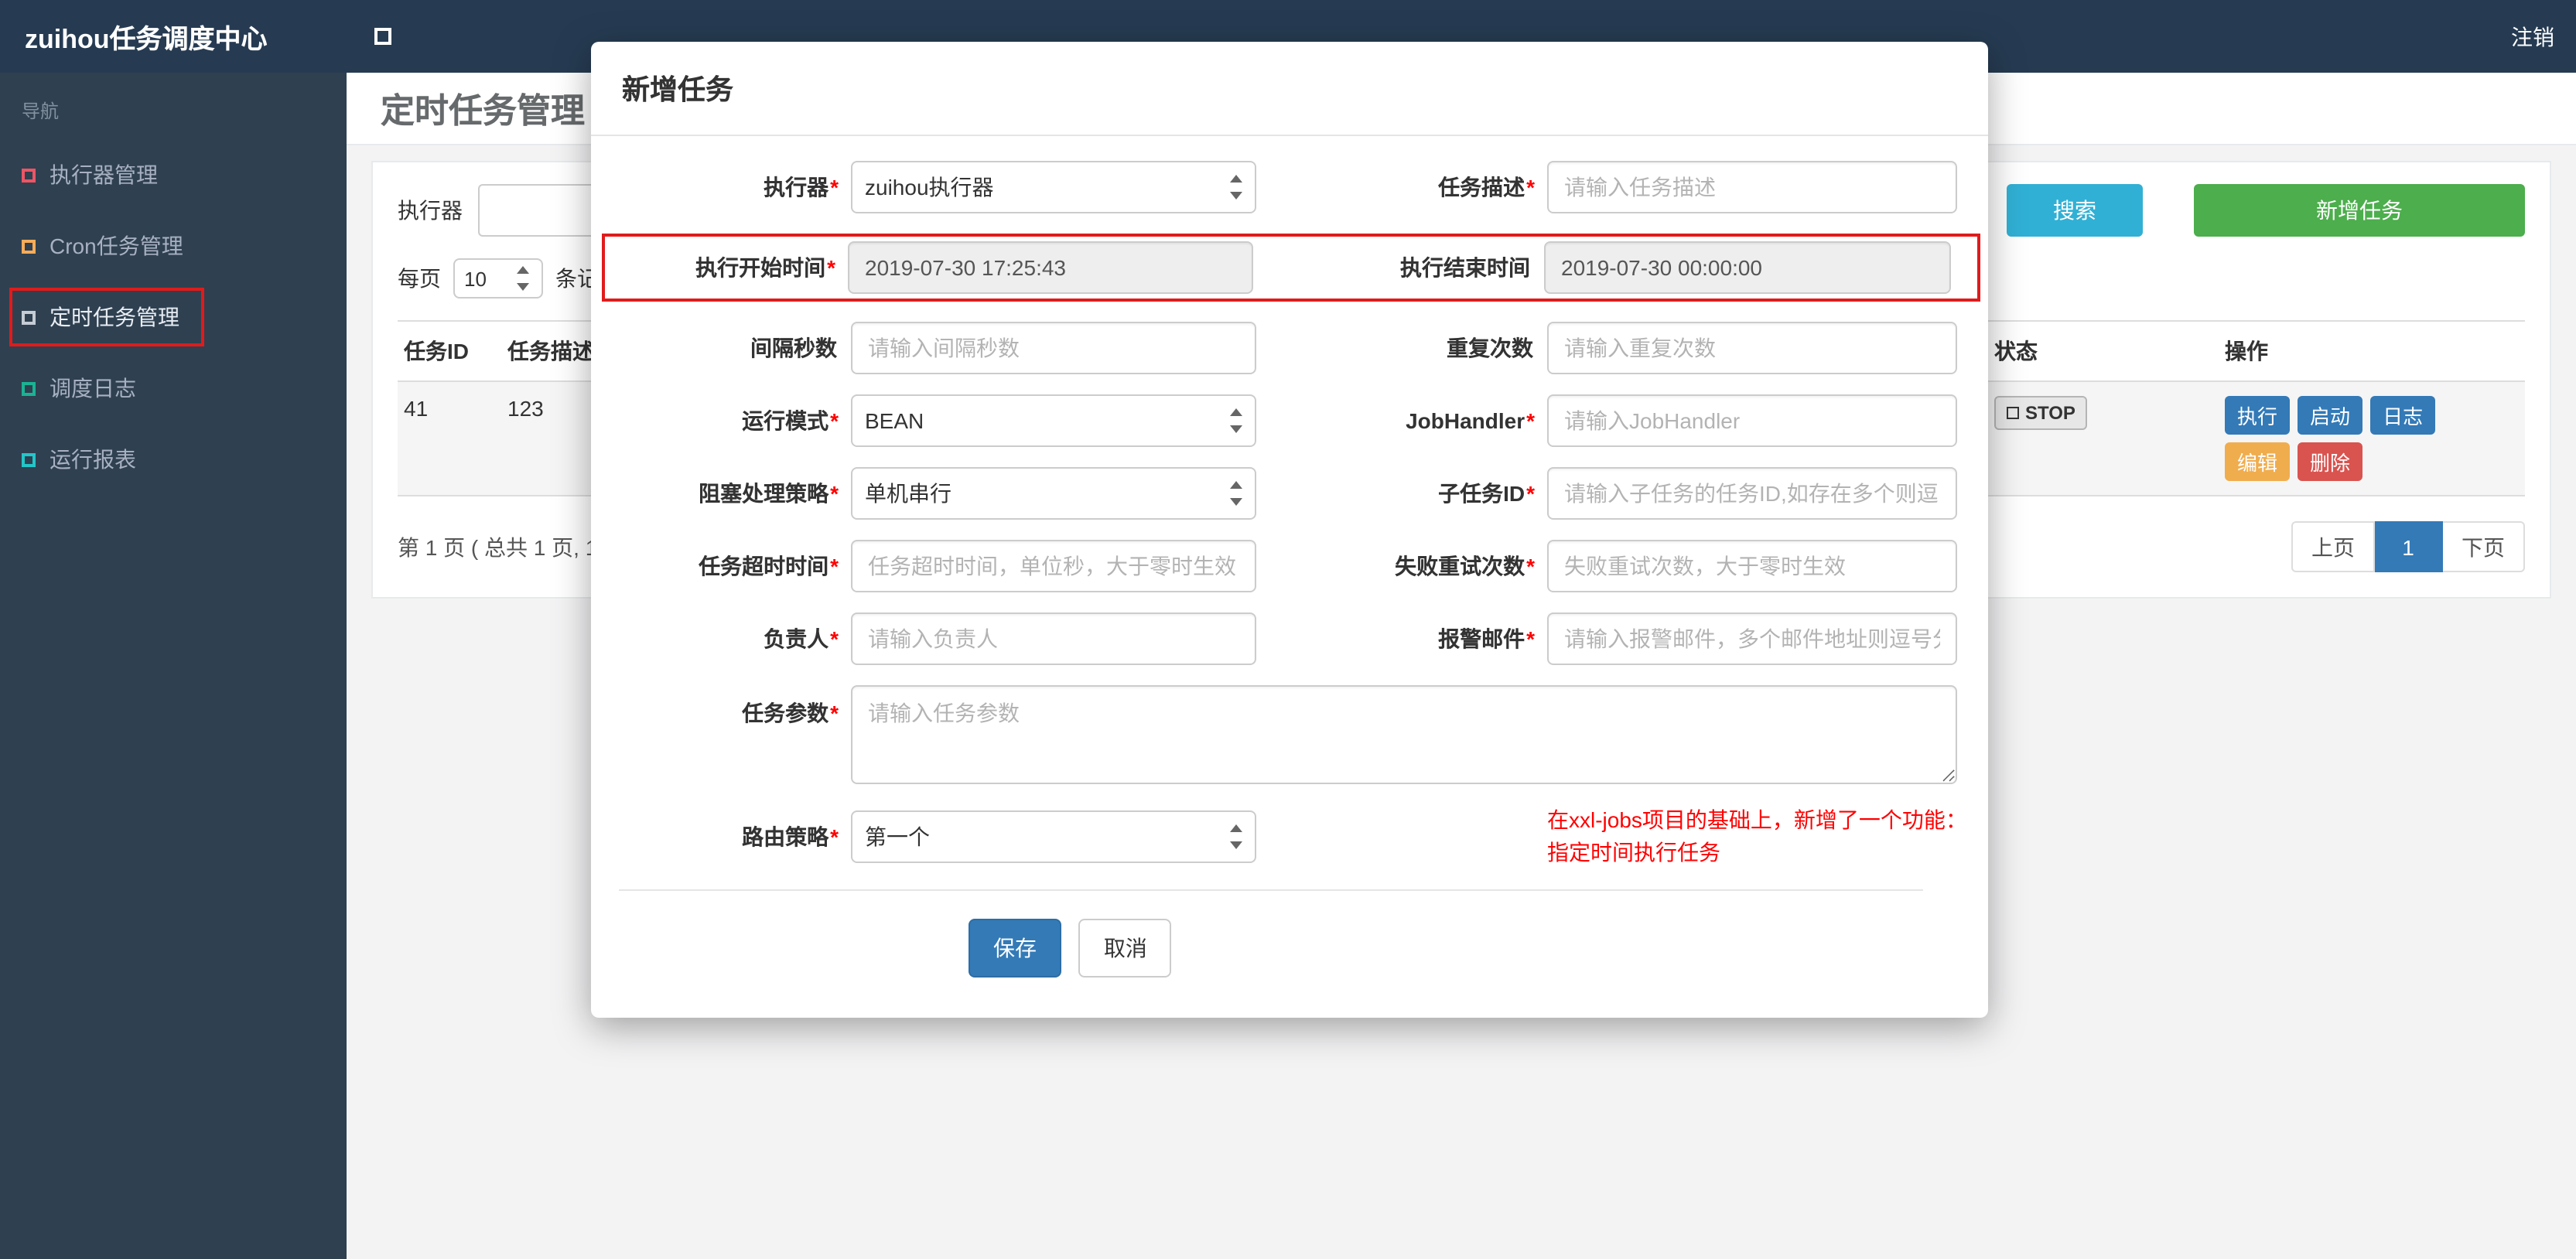 This screenshot has width=2576, height=1259. I want to click on sidebar-item-label: 调度日志, so click(93, 389).